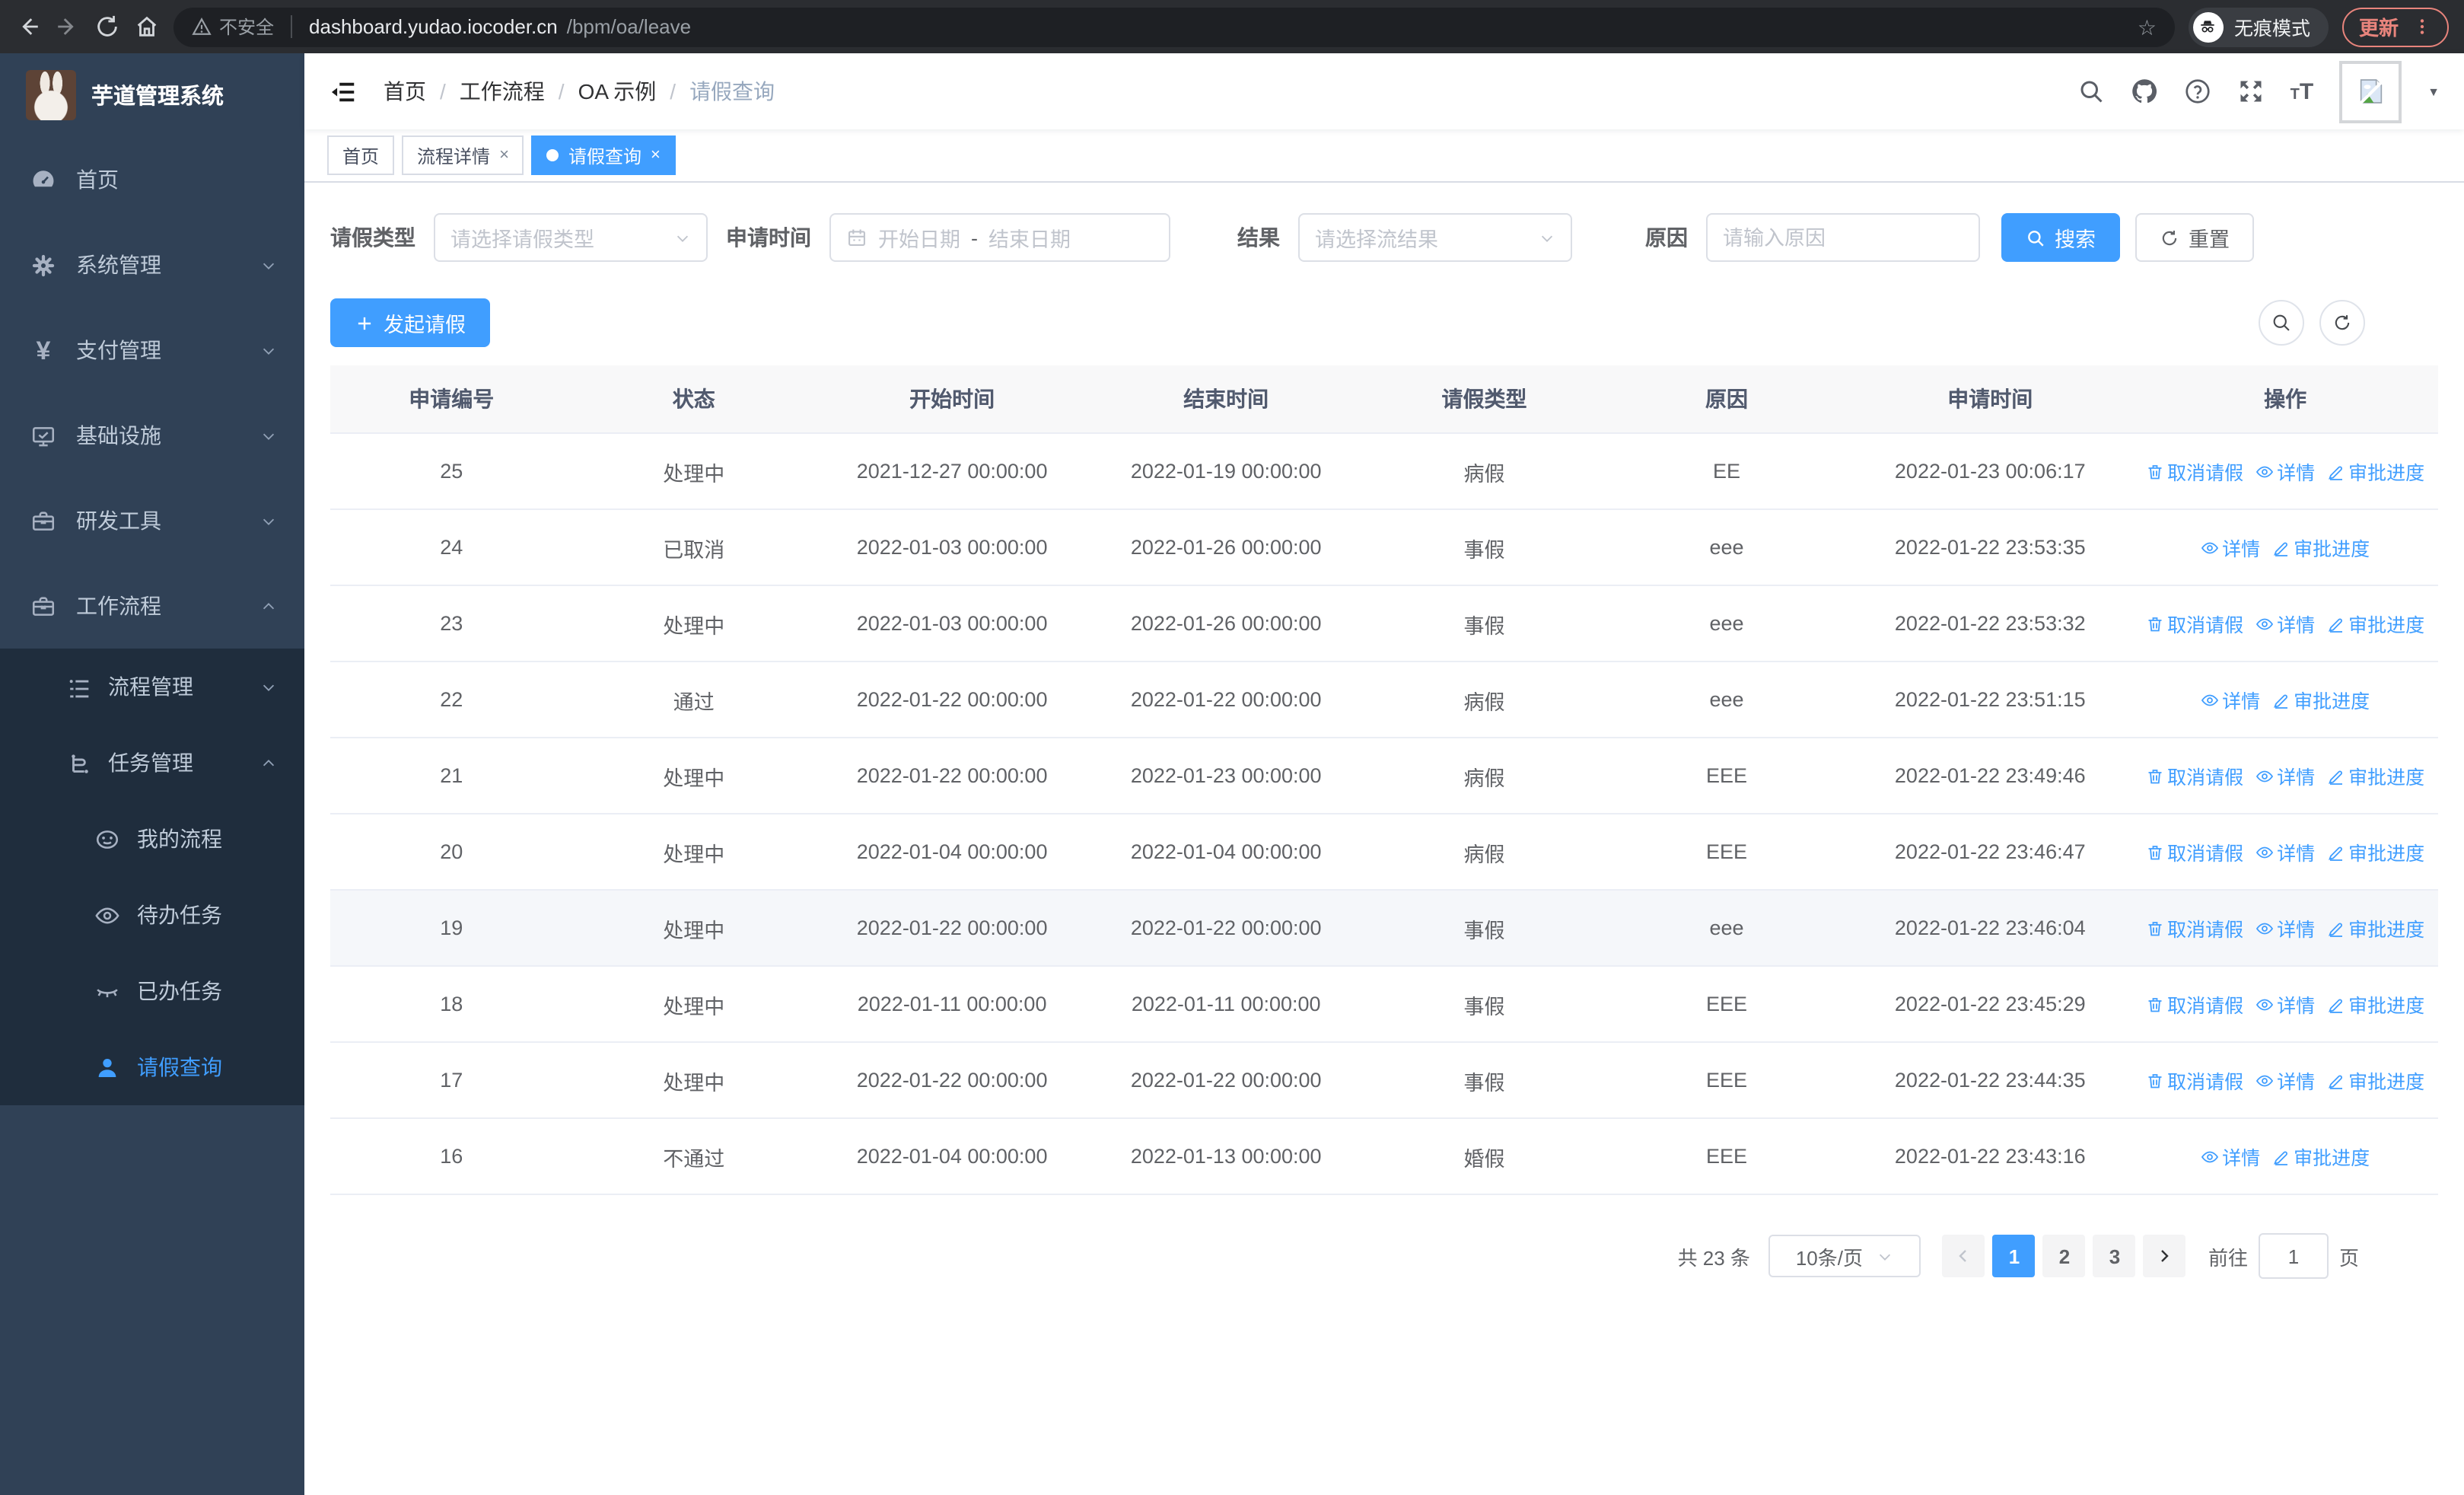 This screenshot has height=1495, width=2464. I want to click on next-page-button, so click(2164, 1256).